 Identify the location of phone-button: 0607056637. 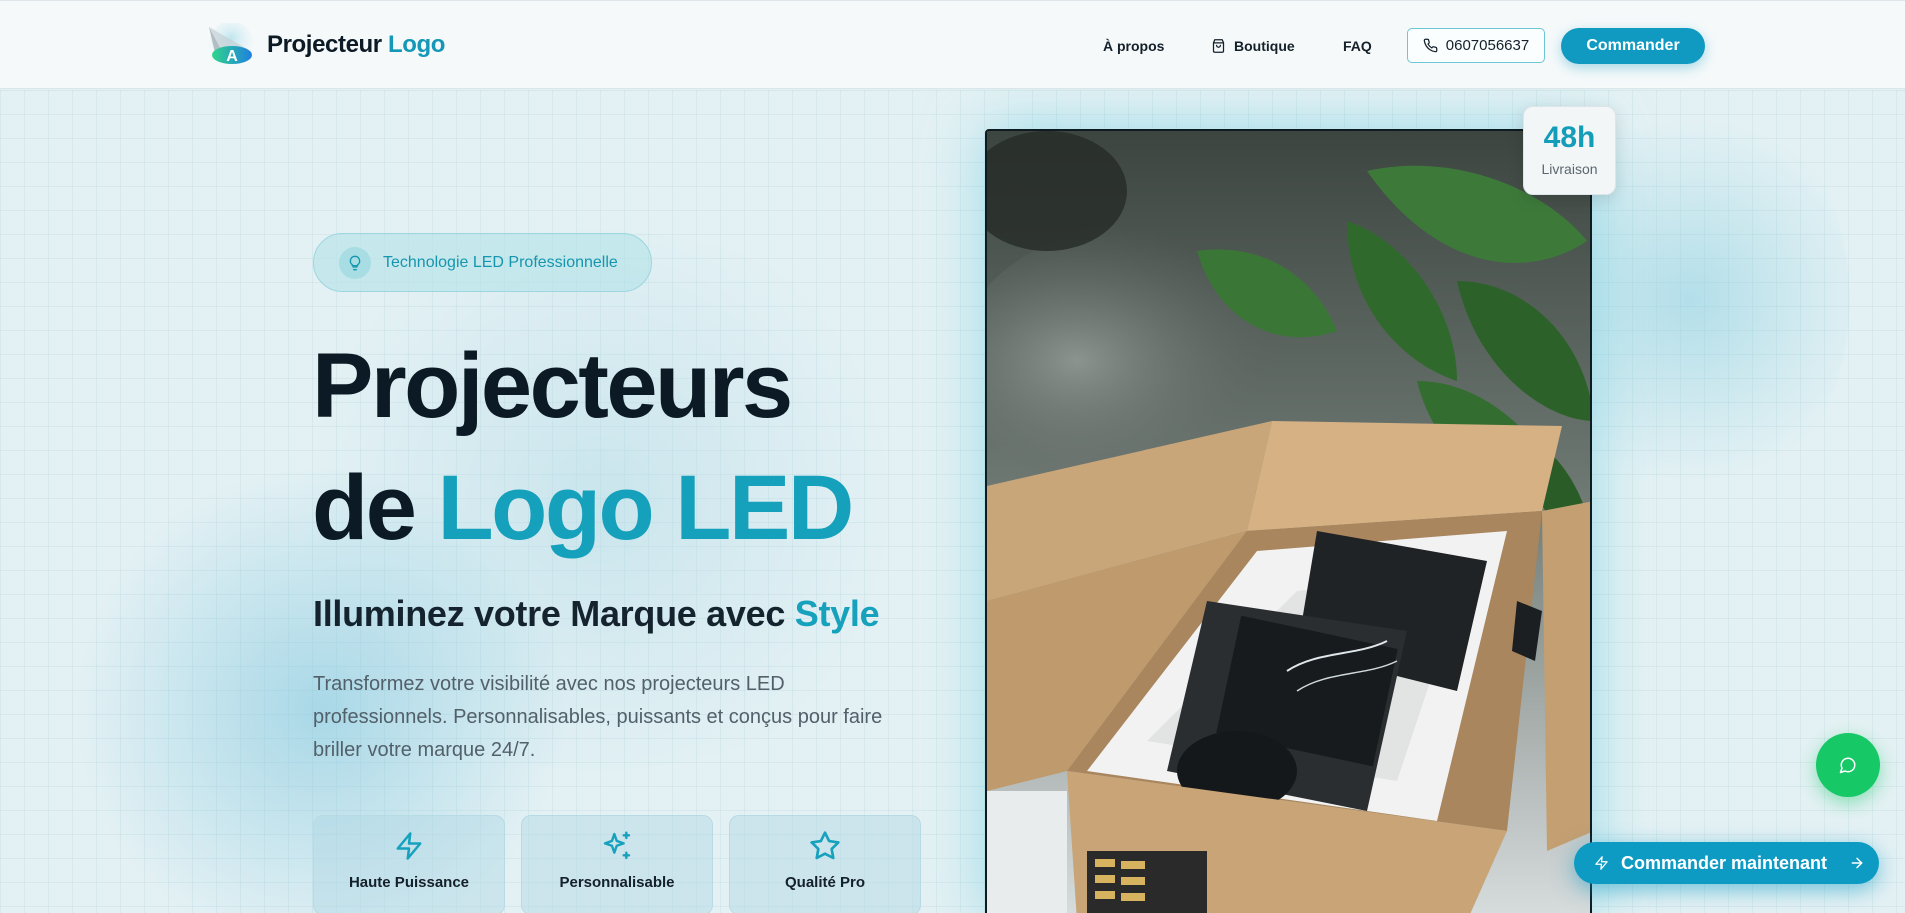
(1476, 45).